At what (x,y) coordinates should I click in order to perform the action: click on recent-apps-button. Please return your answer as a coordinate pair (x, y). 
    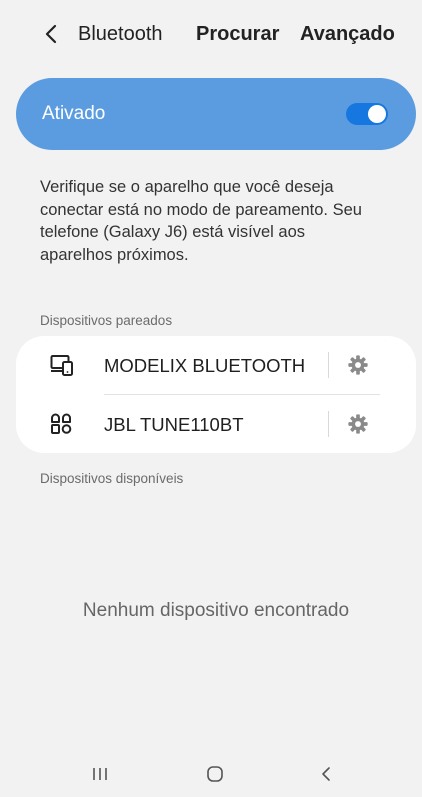
    Looking at the image, I should click on (100, 774).